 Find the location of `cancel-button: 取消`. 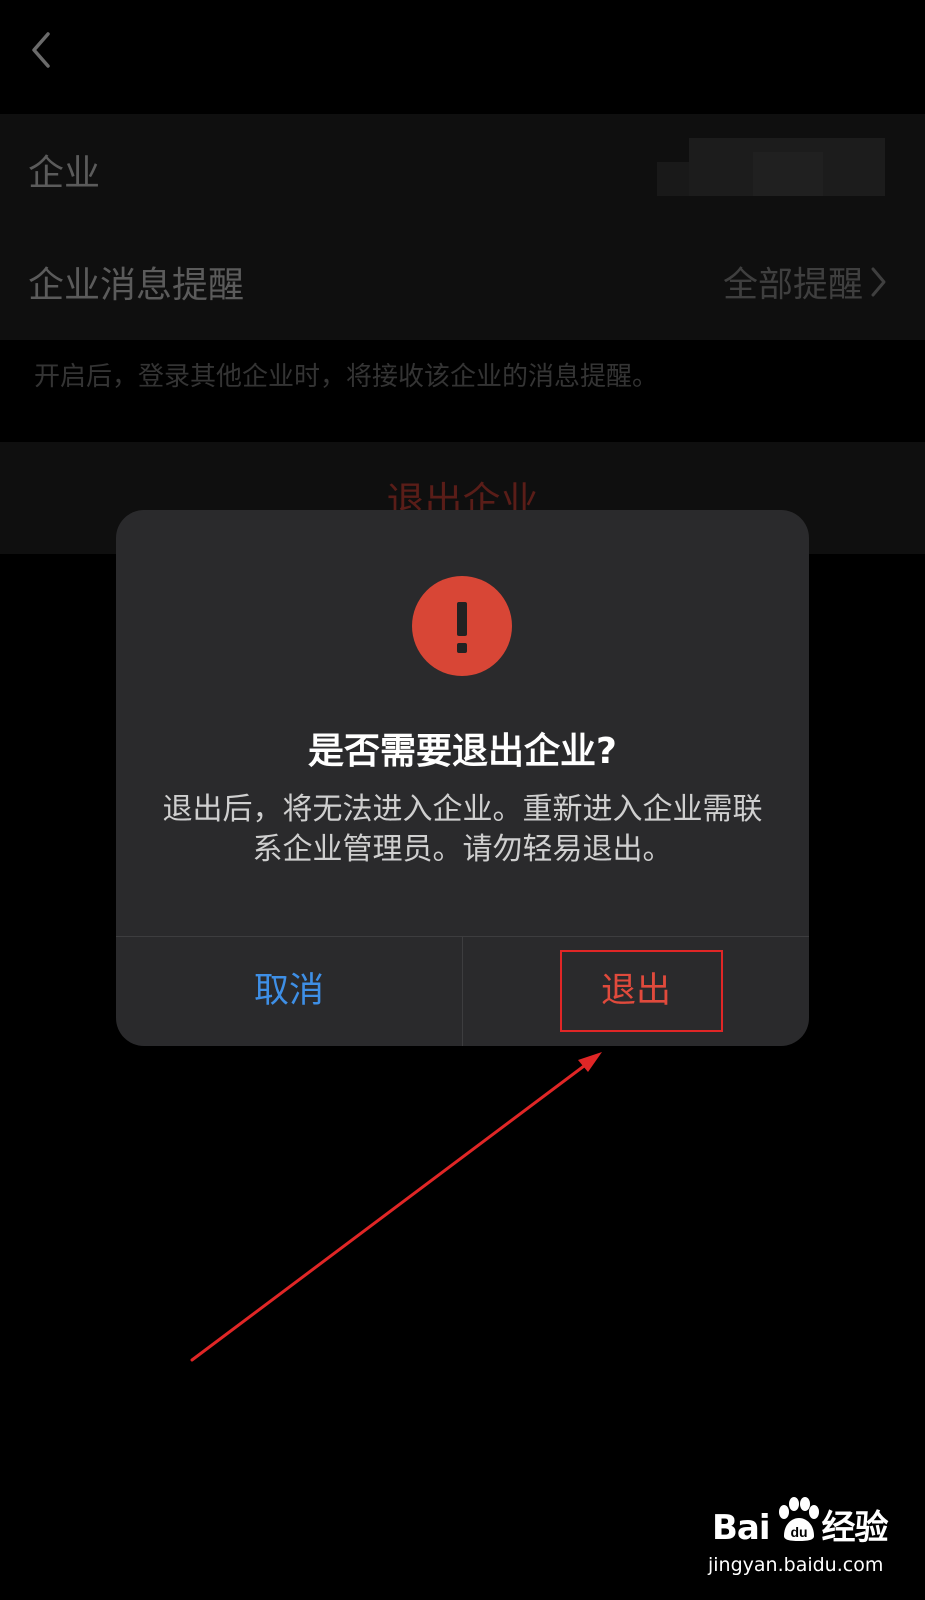

cancel-button: 取消 is located at coordinates (289, 991).